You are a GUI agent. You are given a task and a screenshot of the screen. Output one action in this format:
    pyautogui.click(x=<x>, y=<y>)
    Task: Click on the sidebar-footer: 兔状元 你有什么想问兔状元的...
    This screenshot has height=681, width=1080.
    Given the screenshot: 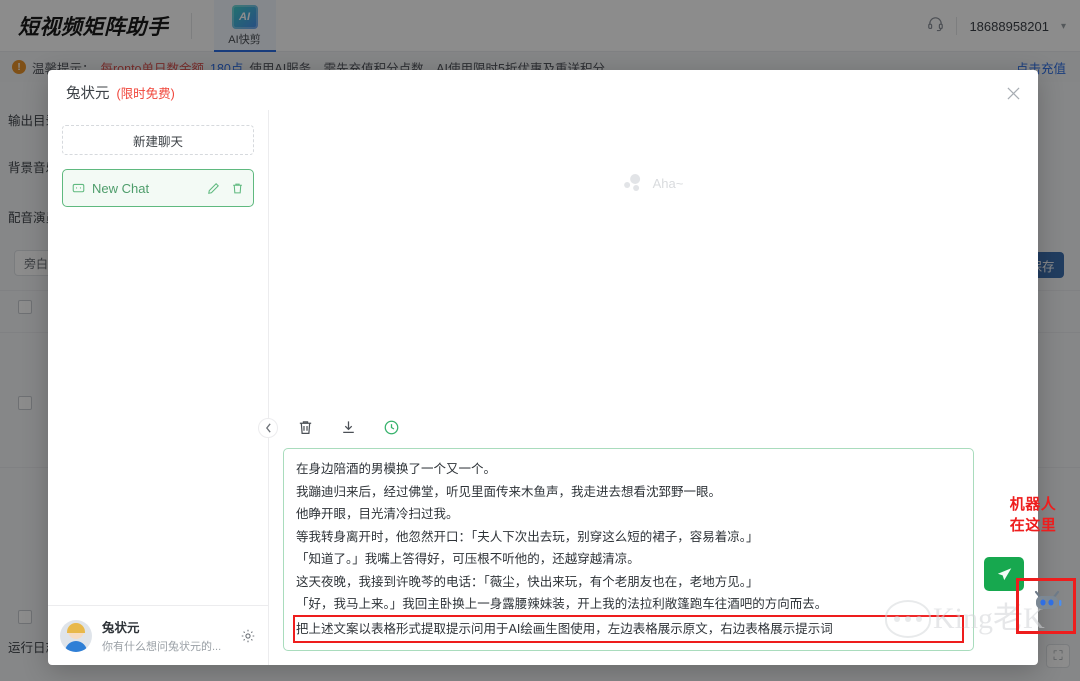 What is the action you would take?
    pyautogui.click(x=158, y=635)
    